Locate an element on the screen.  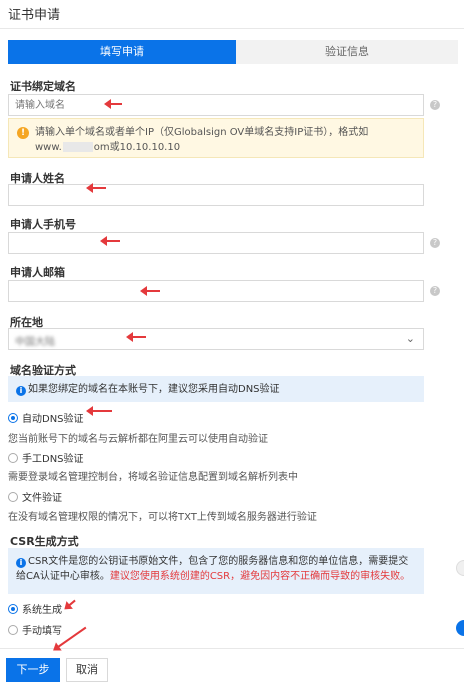
applicant-name-input is located at coordinates (216, 195).